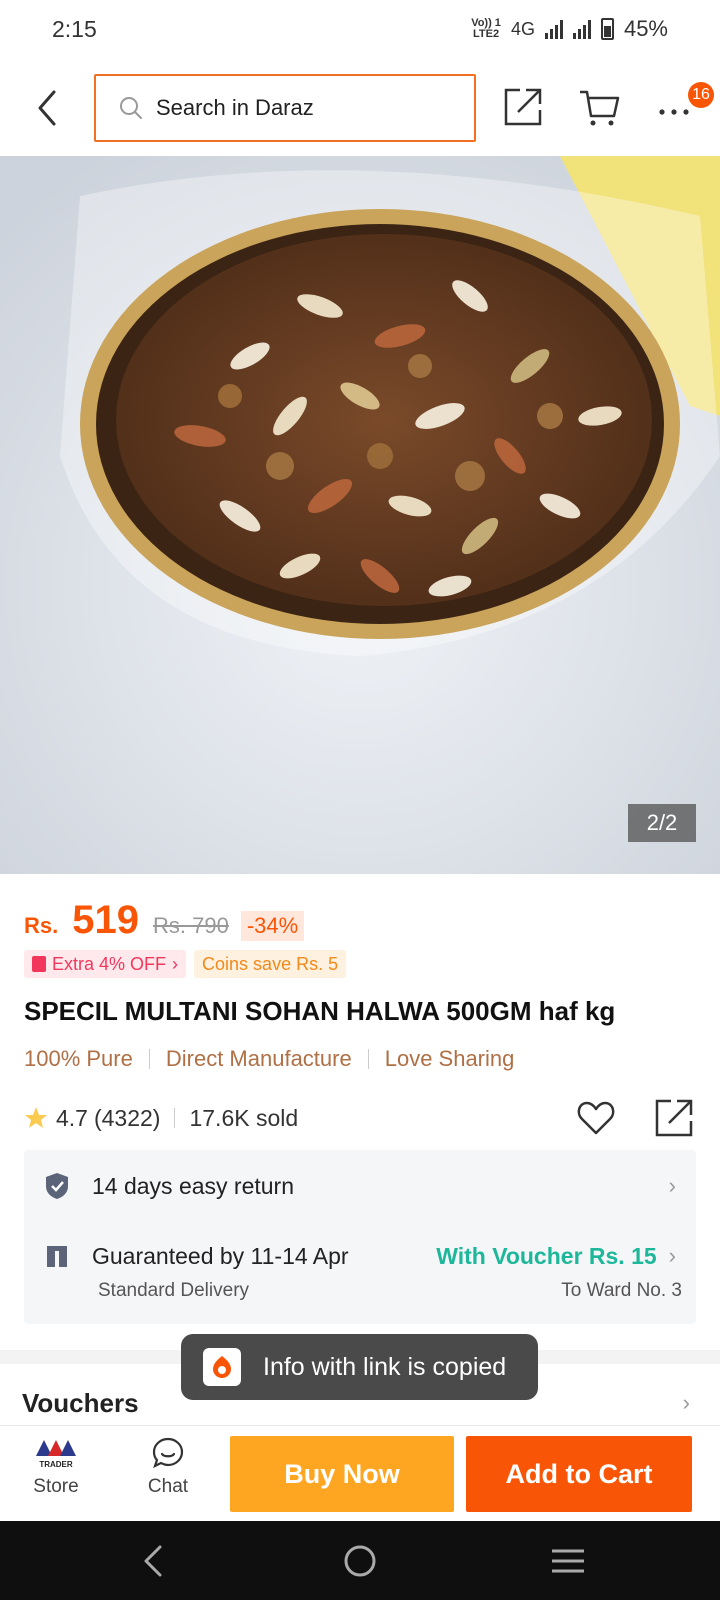 The width and height of the screenshot is (720, 1600). Describe the element at coordinates (36, 1117) in the screenshot. I see `star-icon` at that location.